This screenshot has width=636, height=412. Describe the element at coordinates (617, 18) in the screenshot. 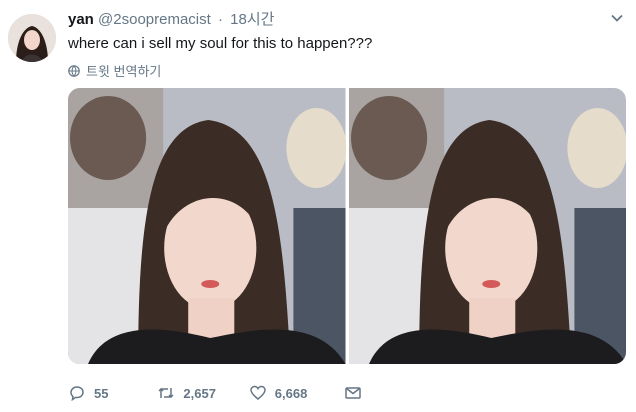

I see `chevron-down-icon` at that location.